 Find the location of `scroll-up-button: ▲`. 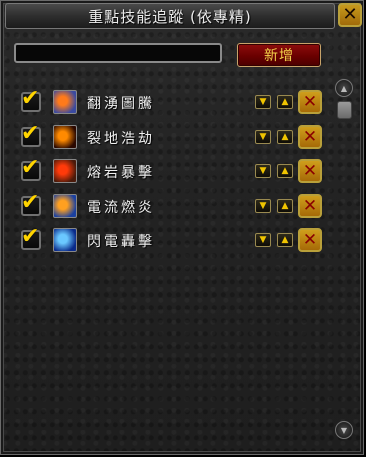

scroll-up-button: ▲ is located at coordinates (344, 88).